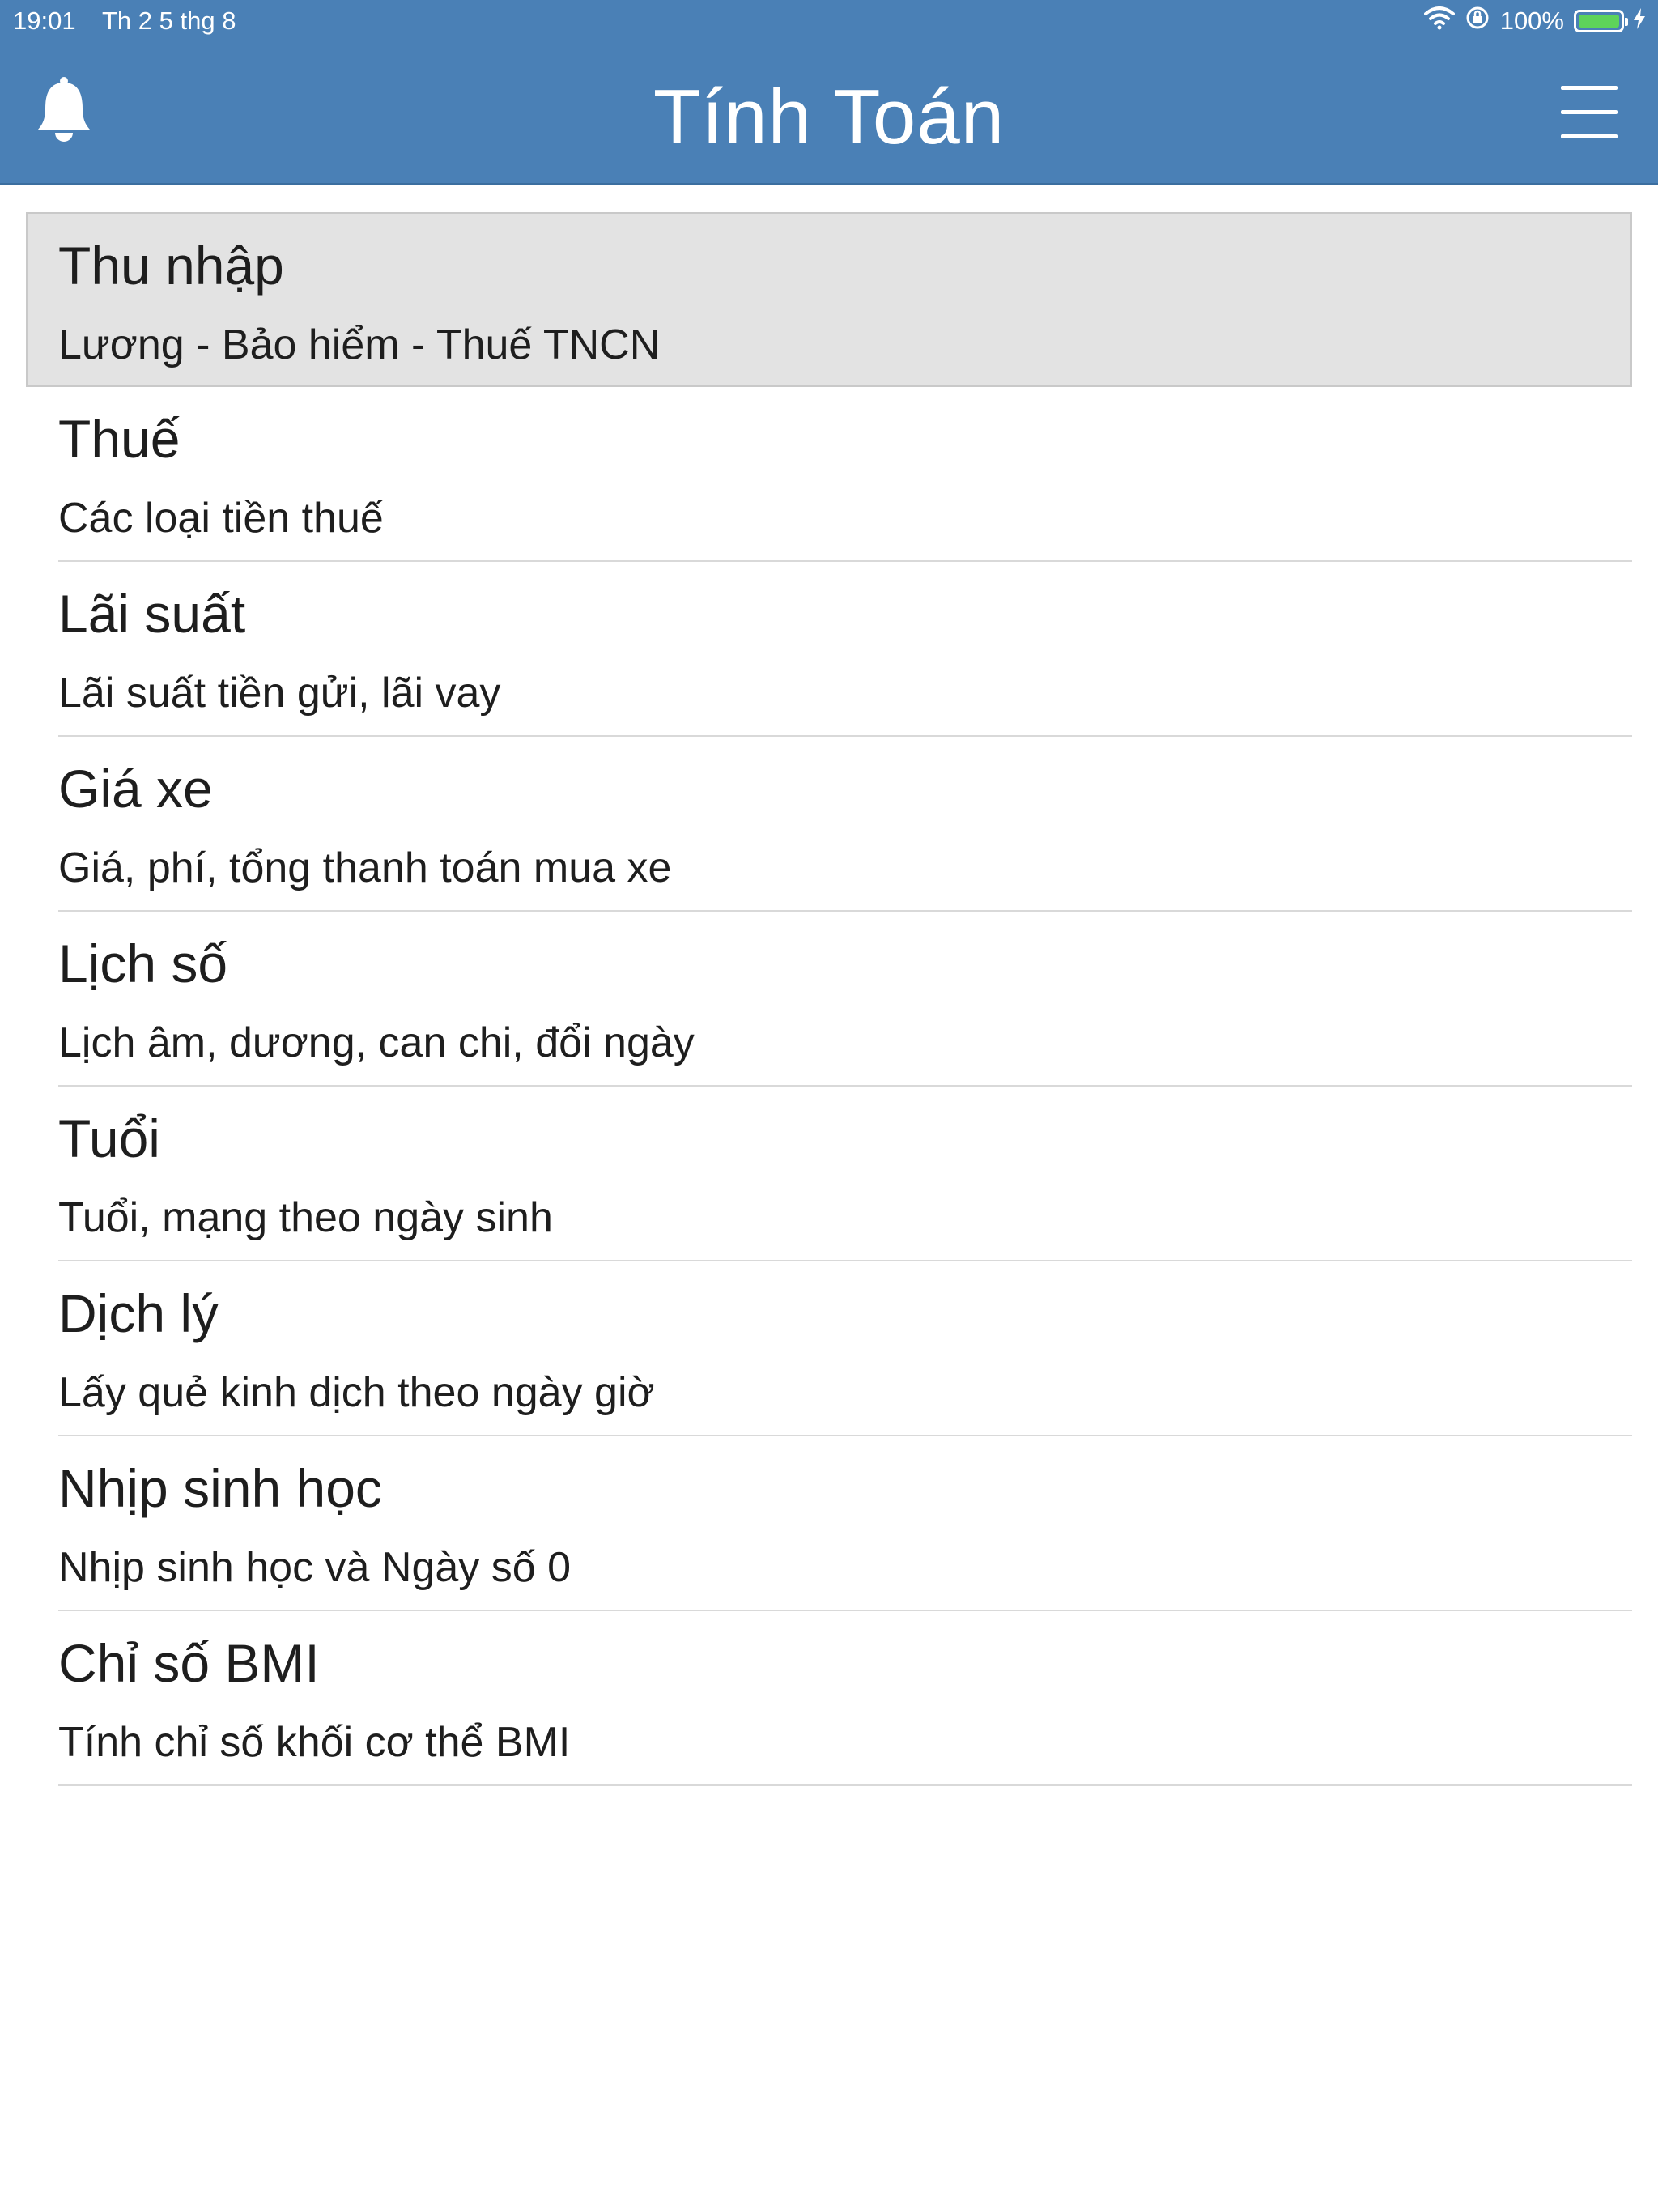 The width and height of the screenshot is (1658, 2212). I want to click on item-subtitle: Lãi suất tiền gửi, lãi vay, so click(279, 694).